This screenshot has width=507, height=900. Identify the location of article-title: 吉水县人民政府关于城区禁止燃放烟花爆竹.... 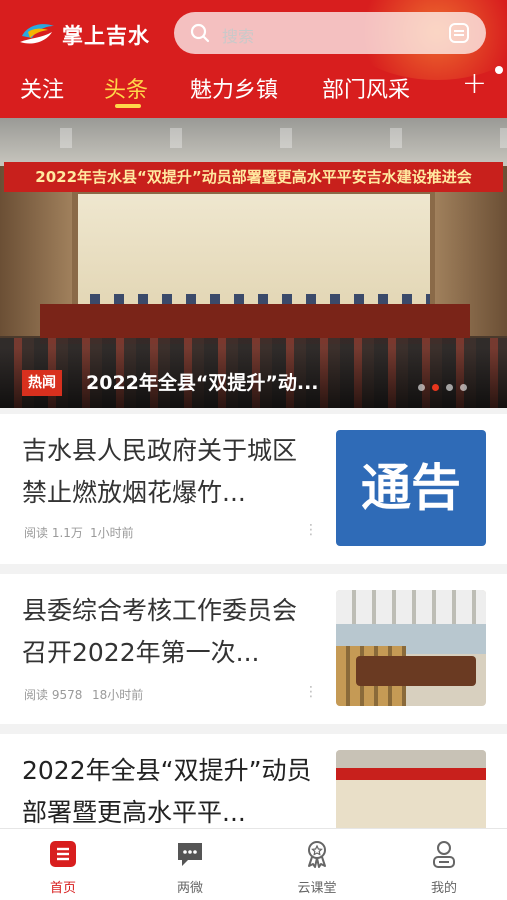
(167, 472).